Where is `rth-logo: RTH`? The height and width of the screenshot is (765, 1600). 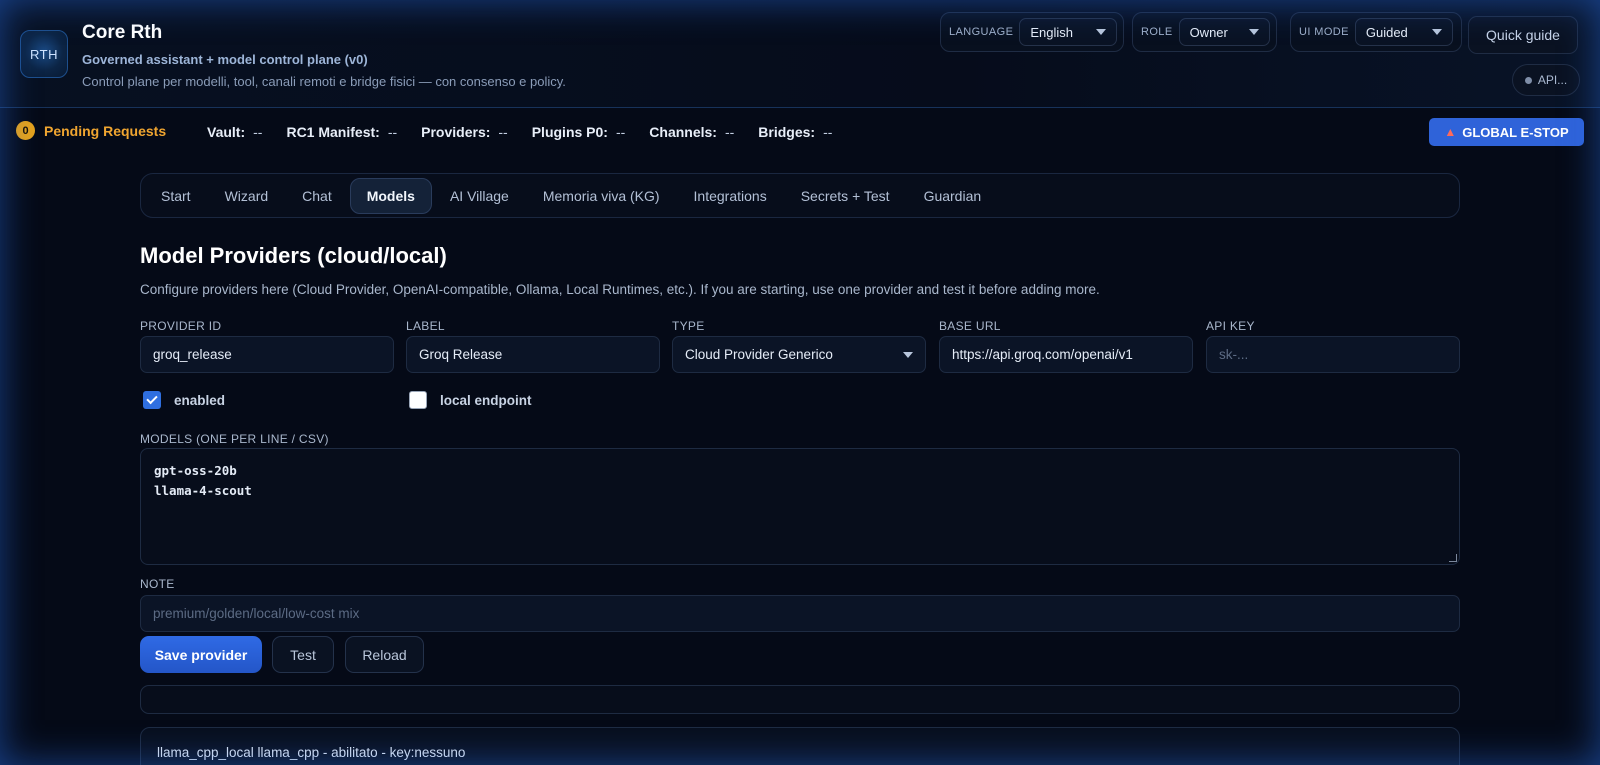 rth-logo: RTH is located at coordinates (44, 54).